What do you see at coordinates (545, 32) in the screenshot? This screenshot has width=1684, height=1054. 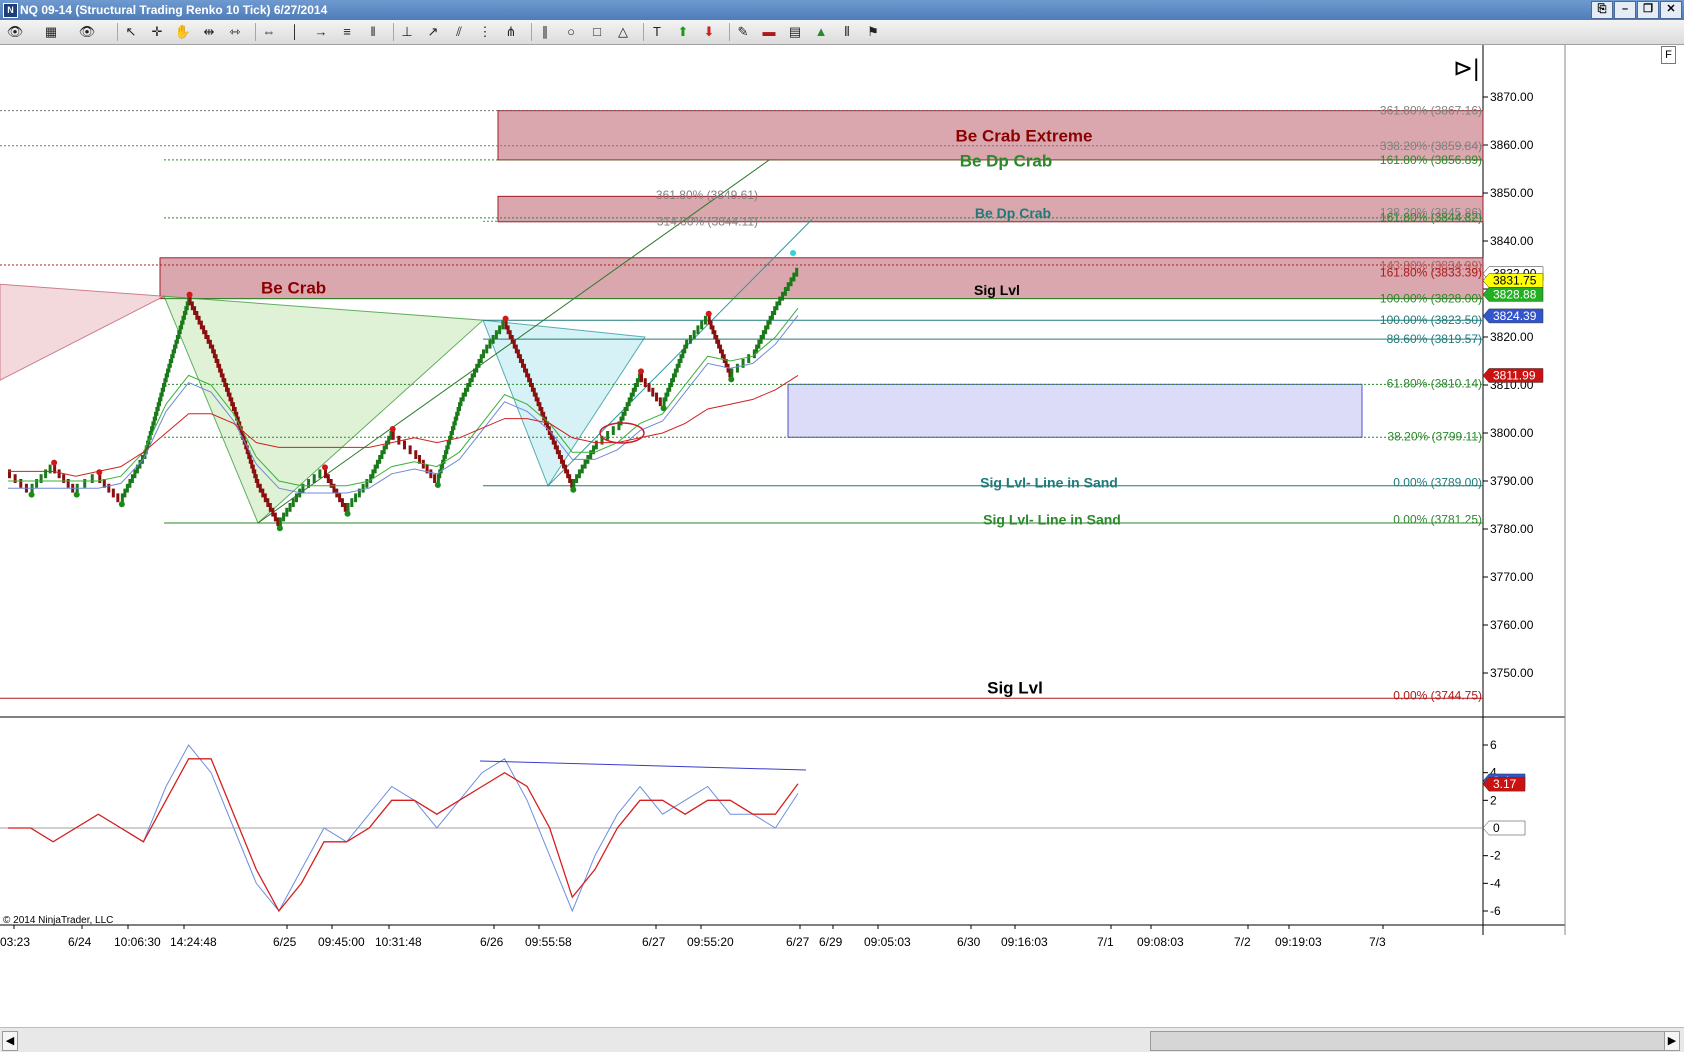 I see `parallel-lines-icon: ∥` at bounding box center [545, 32].